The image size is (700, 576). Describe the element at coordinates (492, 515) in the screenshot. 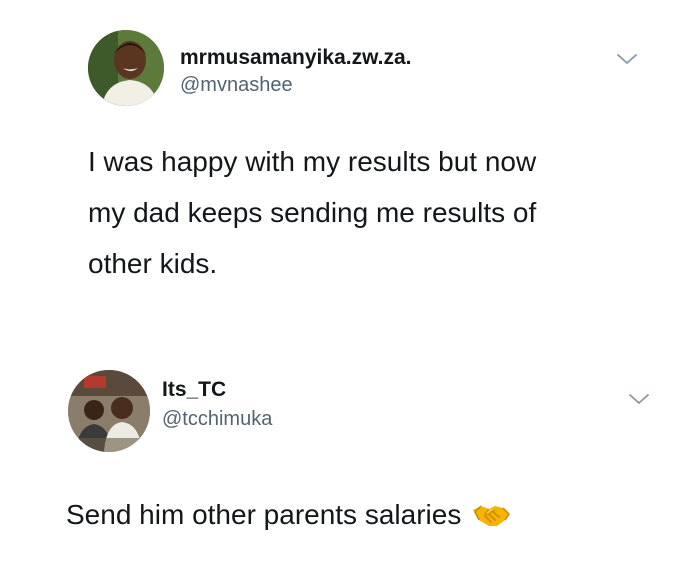

I see `handshake-icon` at that location.